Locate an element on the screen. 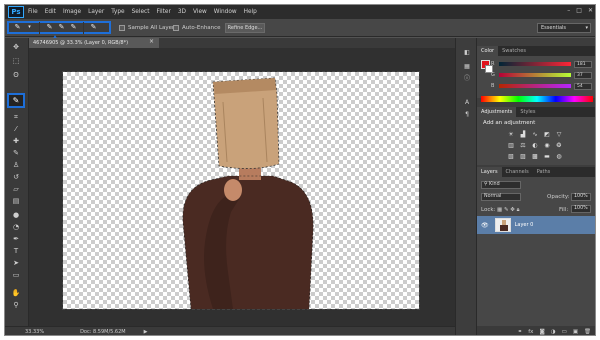 The height and width of the screenshot is (340, 600). move-tool-icon: ✥ is located at coordinates (16, 47).